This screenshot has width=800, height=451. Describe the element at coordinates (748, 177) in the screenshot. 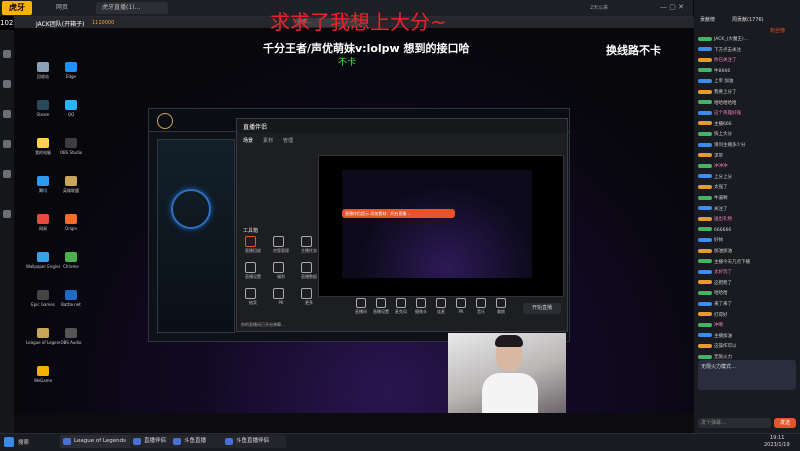

I see `chat-message: 上分上分` at that location.